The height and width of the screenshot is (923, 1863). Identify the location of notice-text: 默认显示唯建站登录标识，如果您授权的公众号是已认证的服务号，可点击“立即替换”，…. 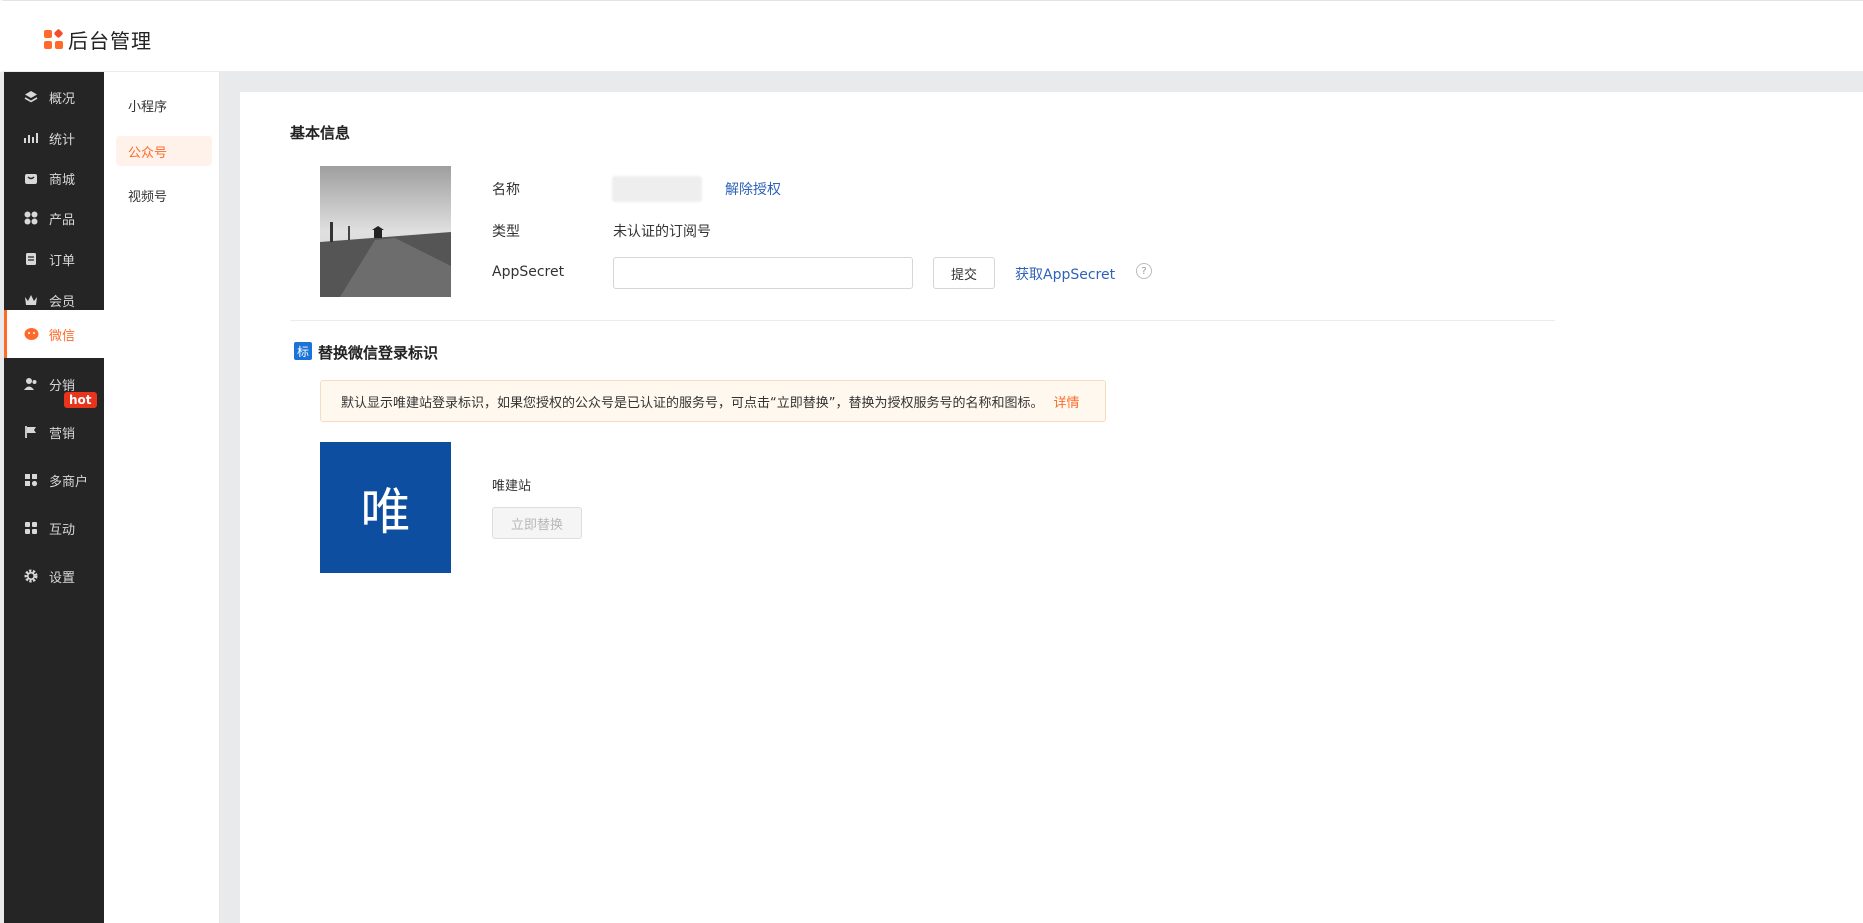
(692, 403).